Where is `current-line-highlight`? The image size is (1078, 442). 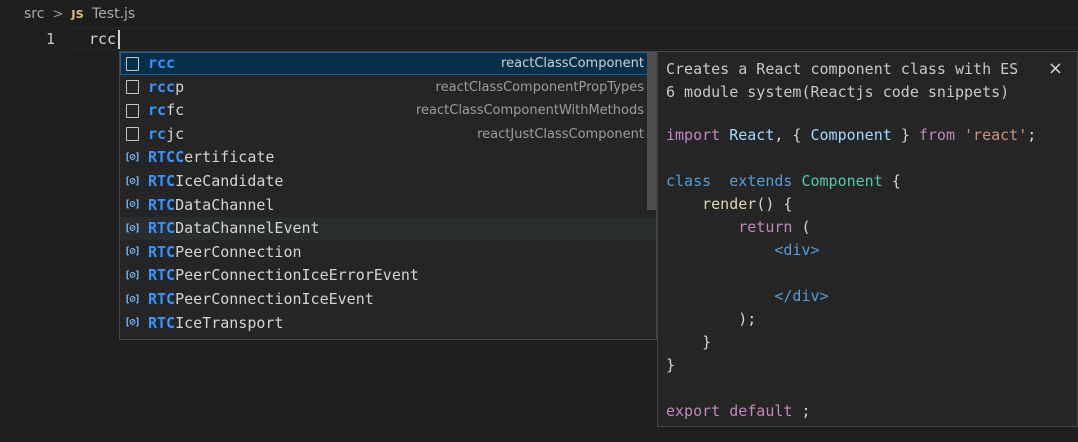
current-line-highlight is located at coordinates (574, 39).